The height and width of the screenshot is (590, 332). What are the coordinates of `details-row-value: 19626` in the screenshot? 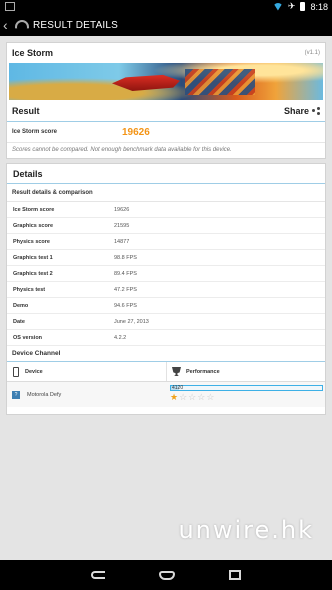 It's located at (122, 209).